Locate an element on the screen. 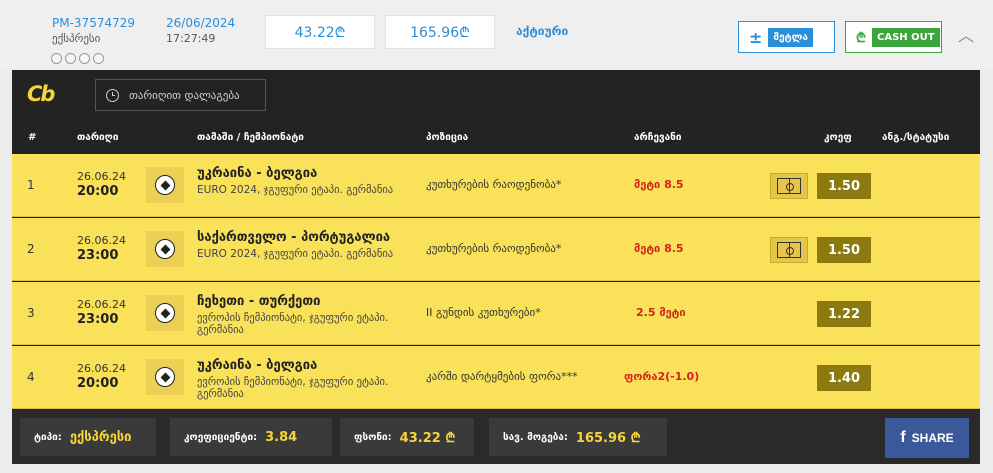 This screenshot has height=473, width=993. summary-type-value: ექსპრესი is located at coordinates (100, 437).